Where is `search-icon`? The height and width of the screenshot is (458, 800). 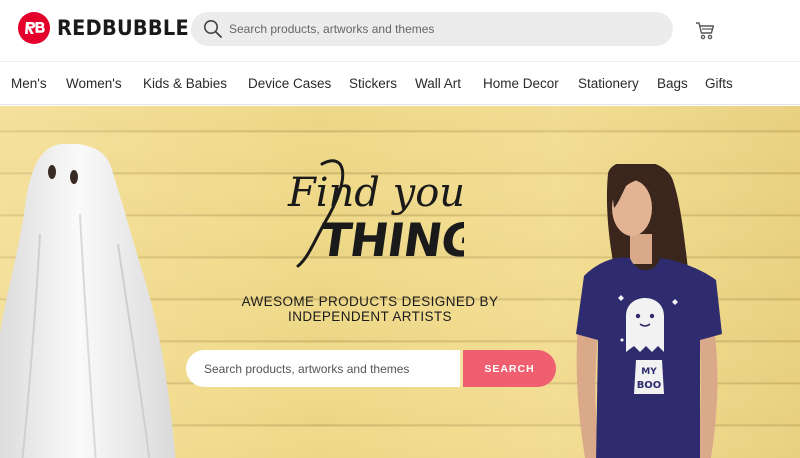
search-icon is located at coordinates (213, 29).